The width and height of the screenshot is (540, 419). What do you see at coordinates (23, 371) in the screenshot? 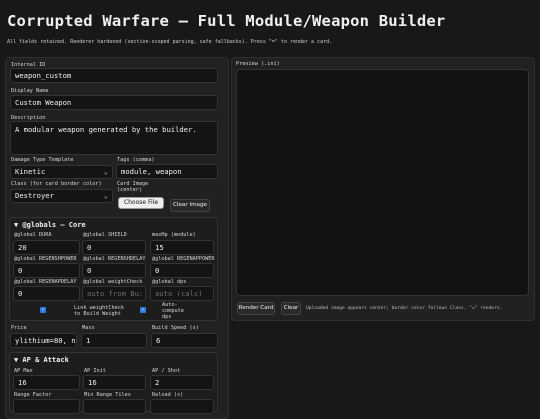
I see `field-label: AP Max` at bounding box center [23, 371].